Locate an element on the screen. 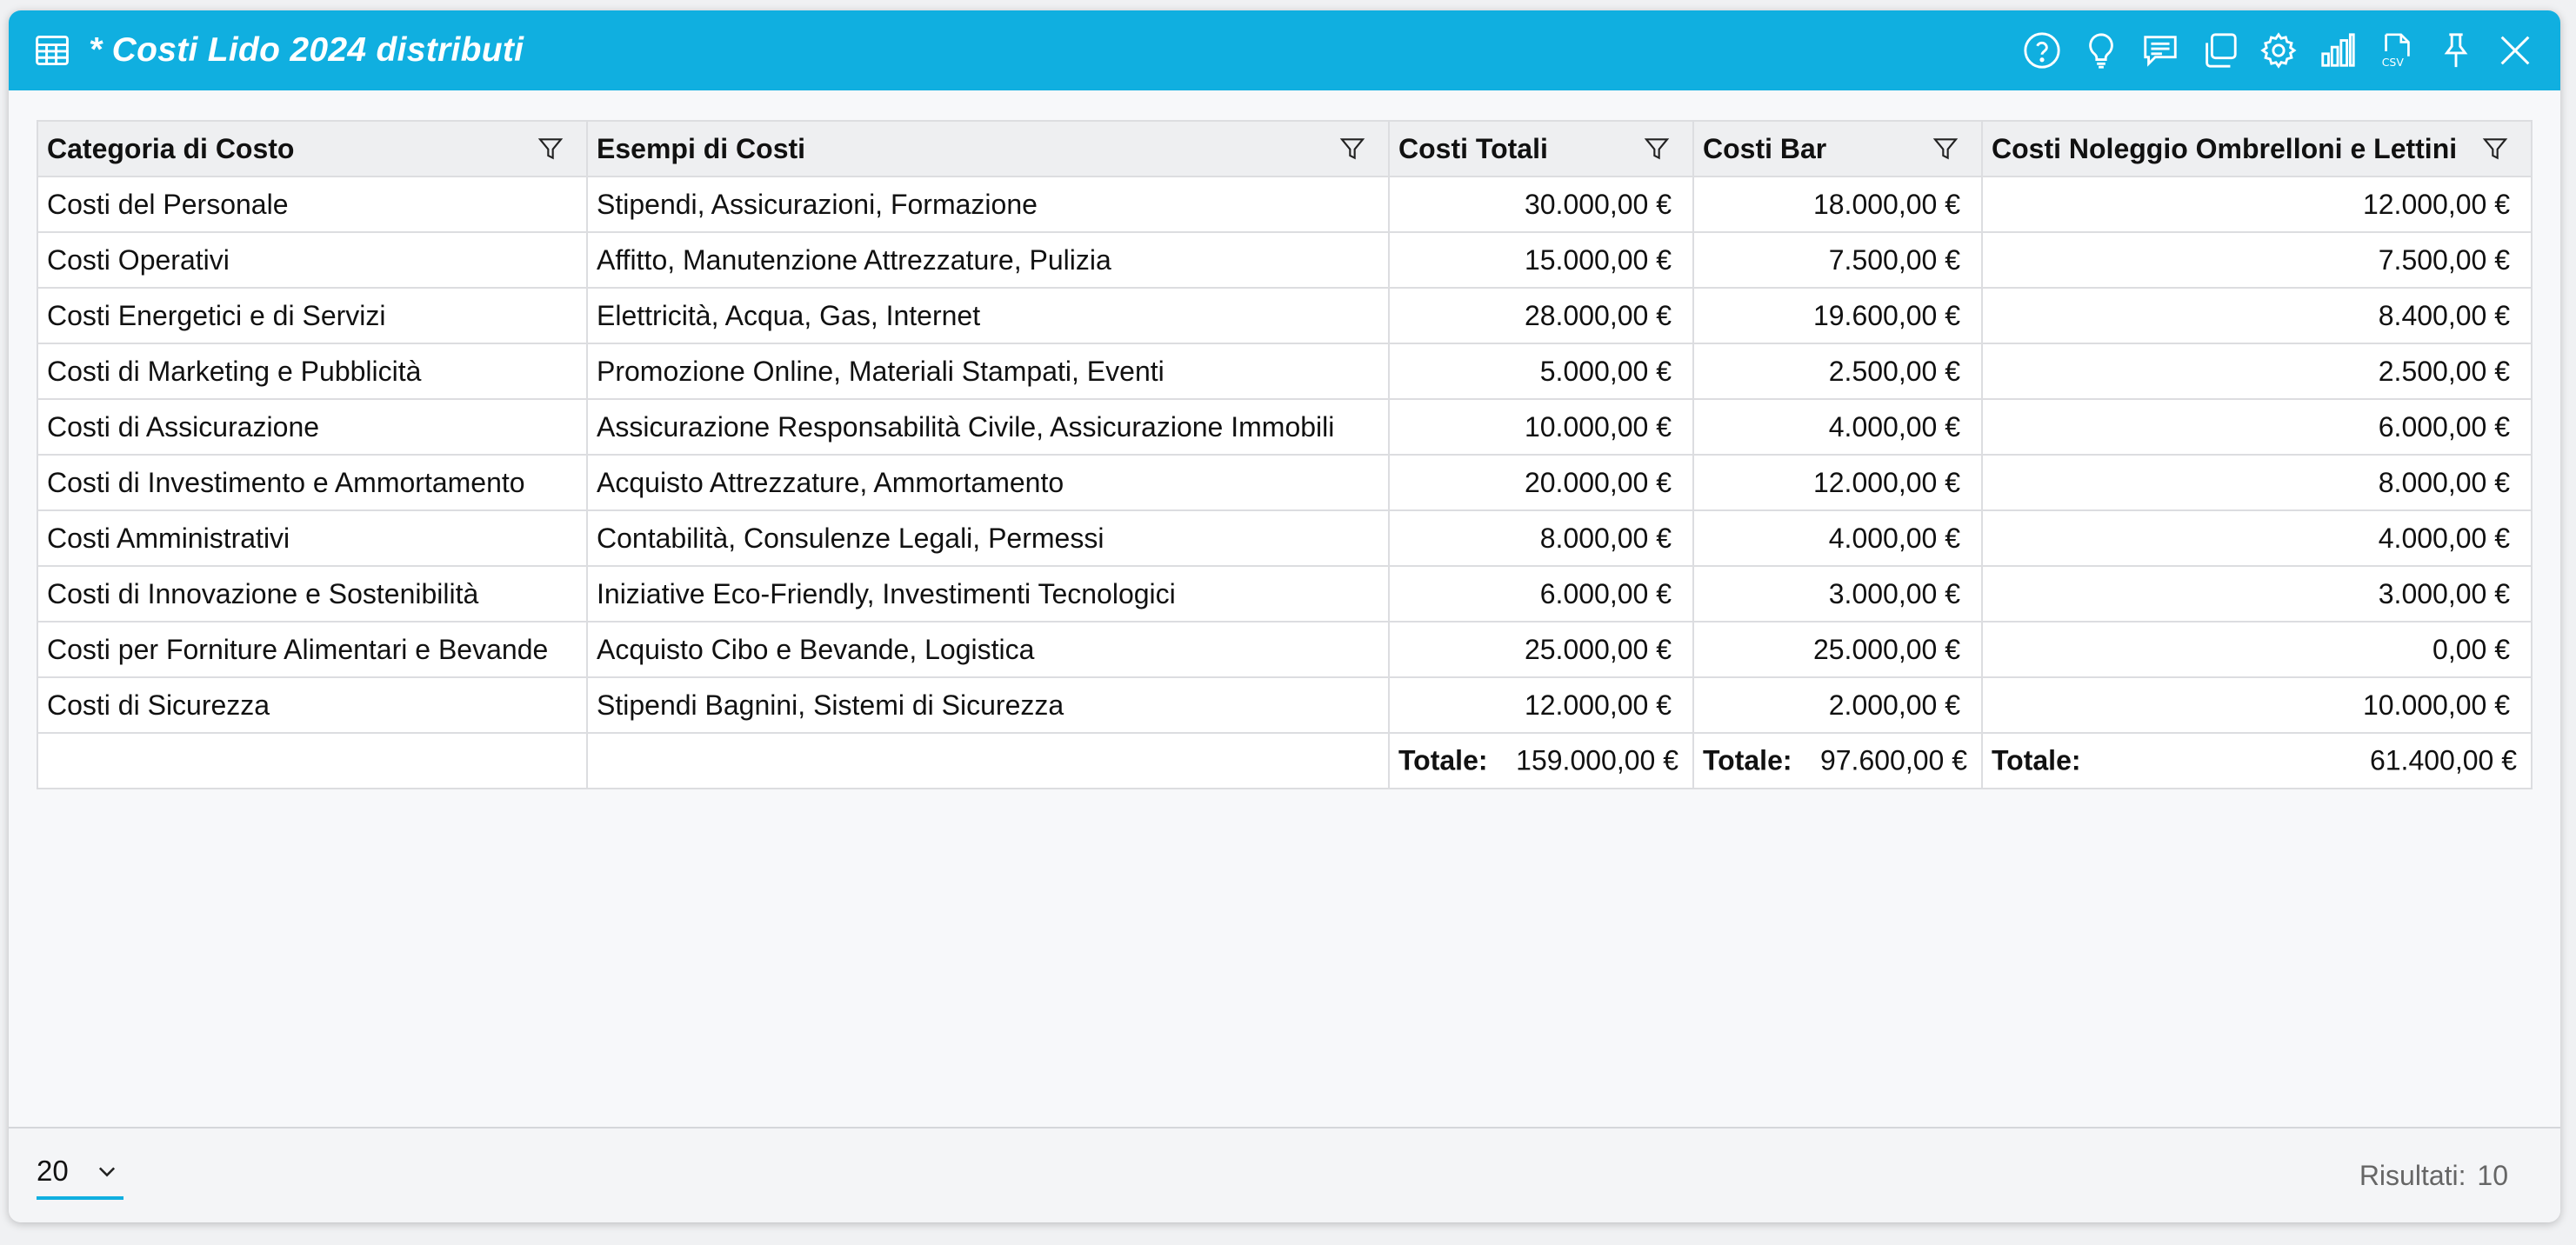  chart-button is located at coordinates (2338, 50).